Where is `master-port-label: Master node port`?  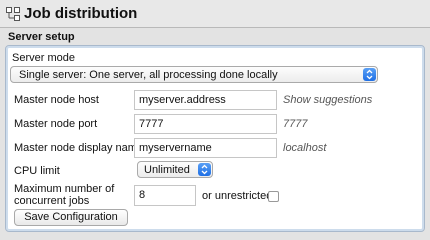 master-port-label: Master node port is located at coordinates (56, 124).